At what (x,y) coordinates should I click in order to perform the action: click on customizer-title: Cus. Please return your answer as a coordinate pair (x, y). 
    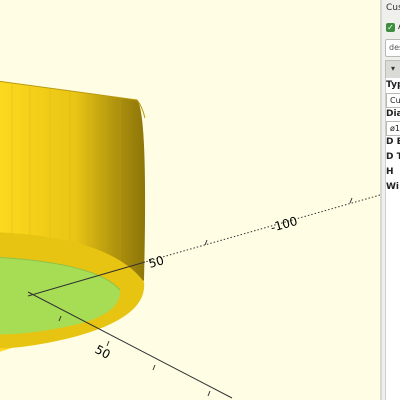
    Looking at the image, I should click on (393, 8).